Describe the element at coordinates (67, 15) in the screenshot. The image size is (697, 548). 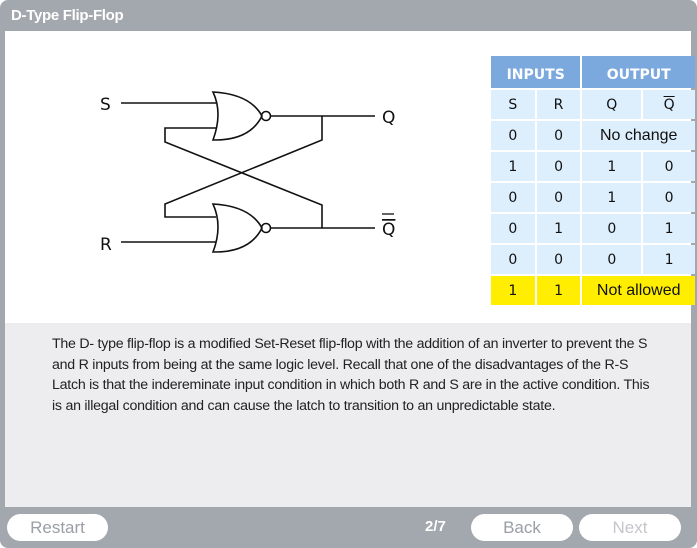
I see `window-title: D-Type Flip-Flop` at that location.